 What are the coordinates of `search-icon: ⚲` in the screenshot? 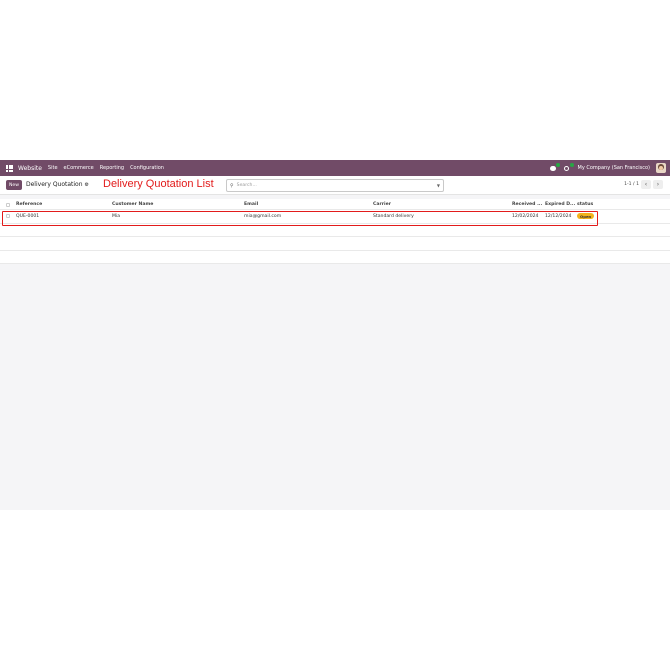 It's located at (232, 185).